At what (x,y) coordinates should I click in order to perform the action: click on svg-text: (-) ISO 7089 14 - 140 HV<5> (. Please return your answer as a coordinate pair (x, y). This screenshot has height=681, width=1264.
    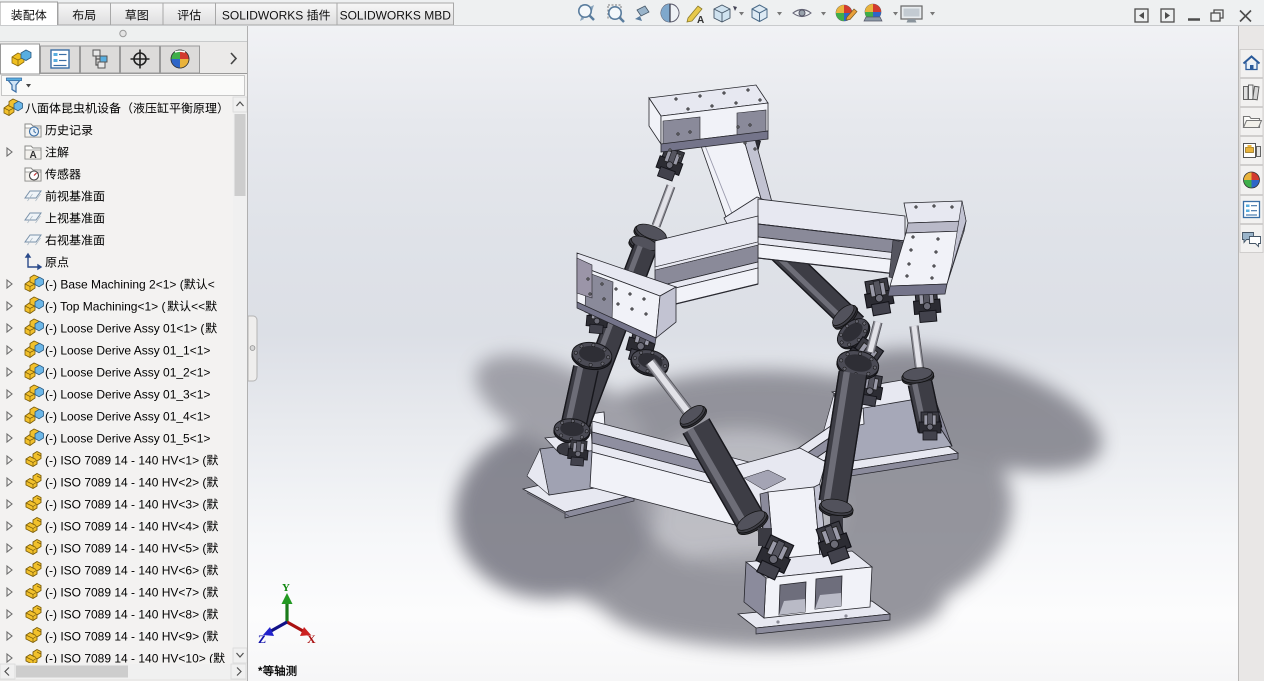
    Looking at the image, I should click on (125, 549).